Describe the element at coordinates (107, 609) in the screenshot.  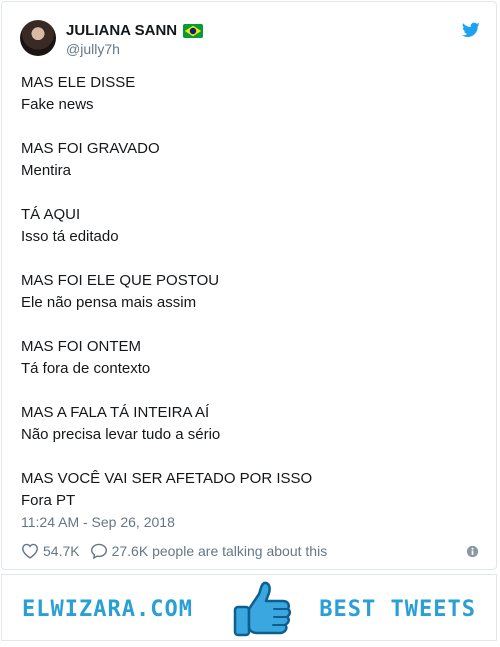
I see `site-name: ELWIZARA.COM` at that location.